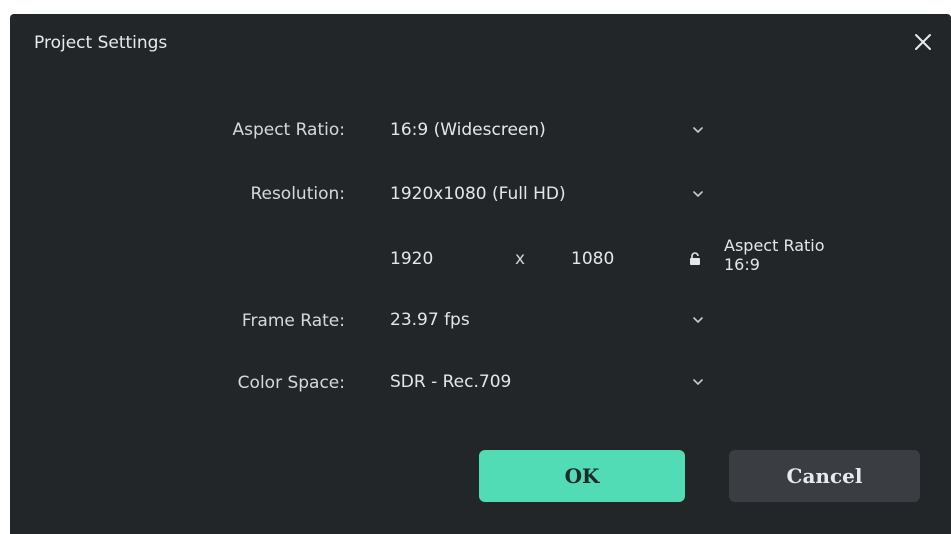 This screenshot has height=534, width=951. What do you see at coordinates (478, 194) in the screenshot?
I see `resolution-value: 1920x1080 (Full HD)` at bounding box center [478, 194].